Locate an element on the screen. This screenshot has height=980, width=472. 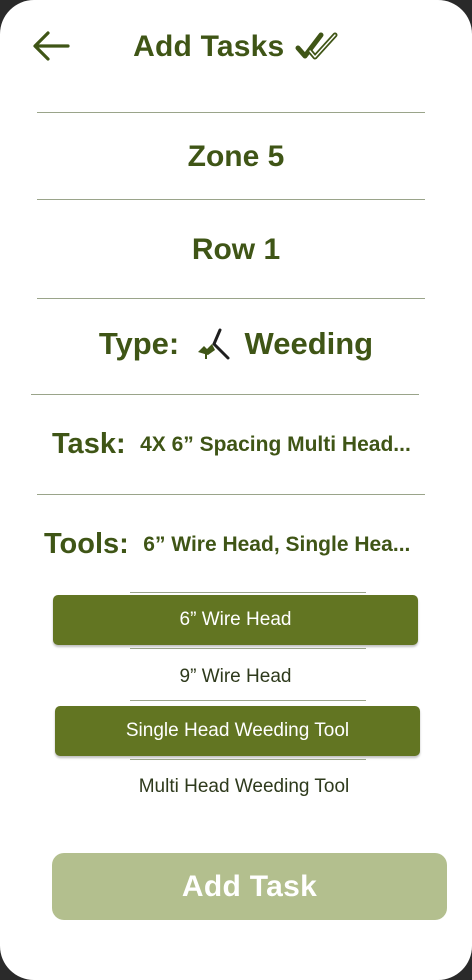
row-selector: Row 1 is located at coordinates (236, 250).